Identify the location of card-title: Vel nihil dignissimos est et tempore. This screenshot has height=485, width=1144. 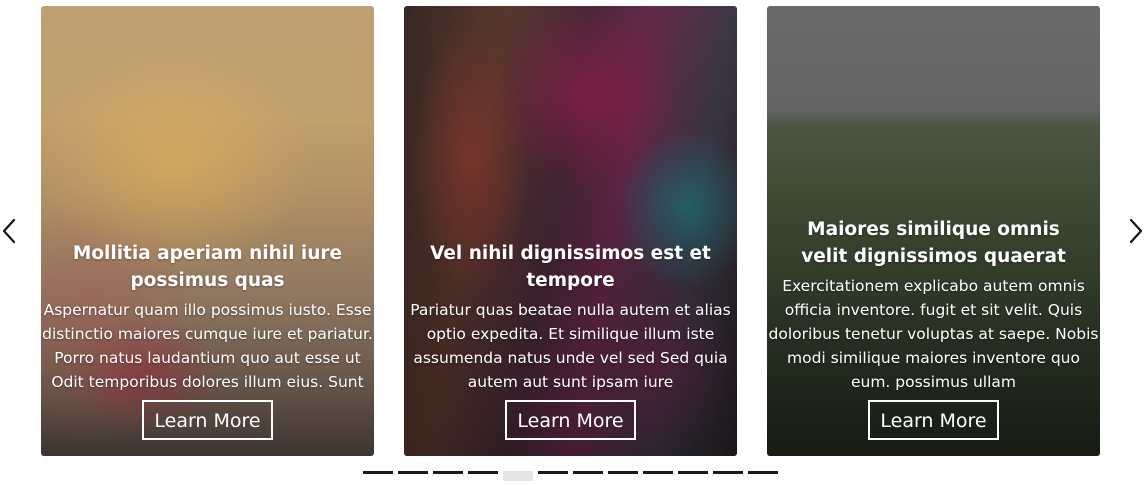
(570, 267).